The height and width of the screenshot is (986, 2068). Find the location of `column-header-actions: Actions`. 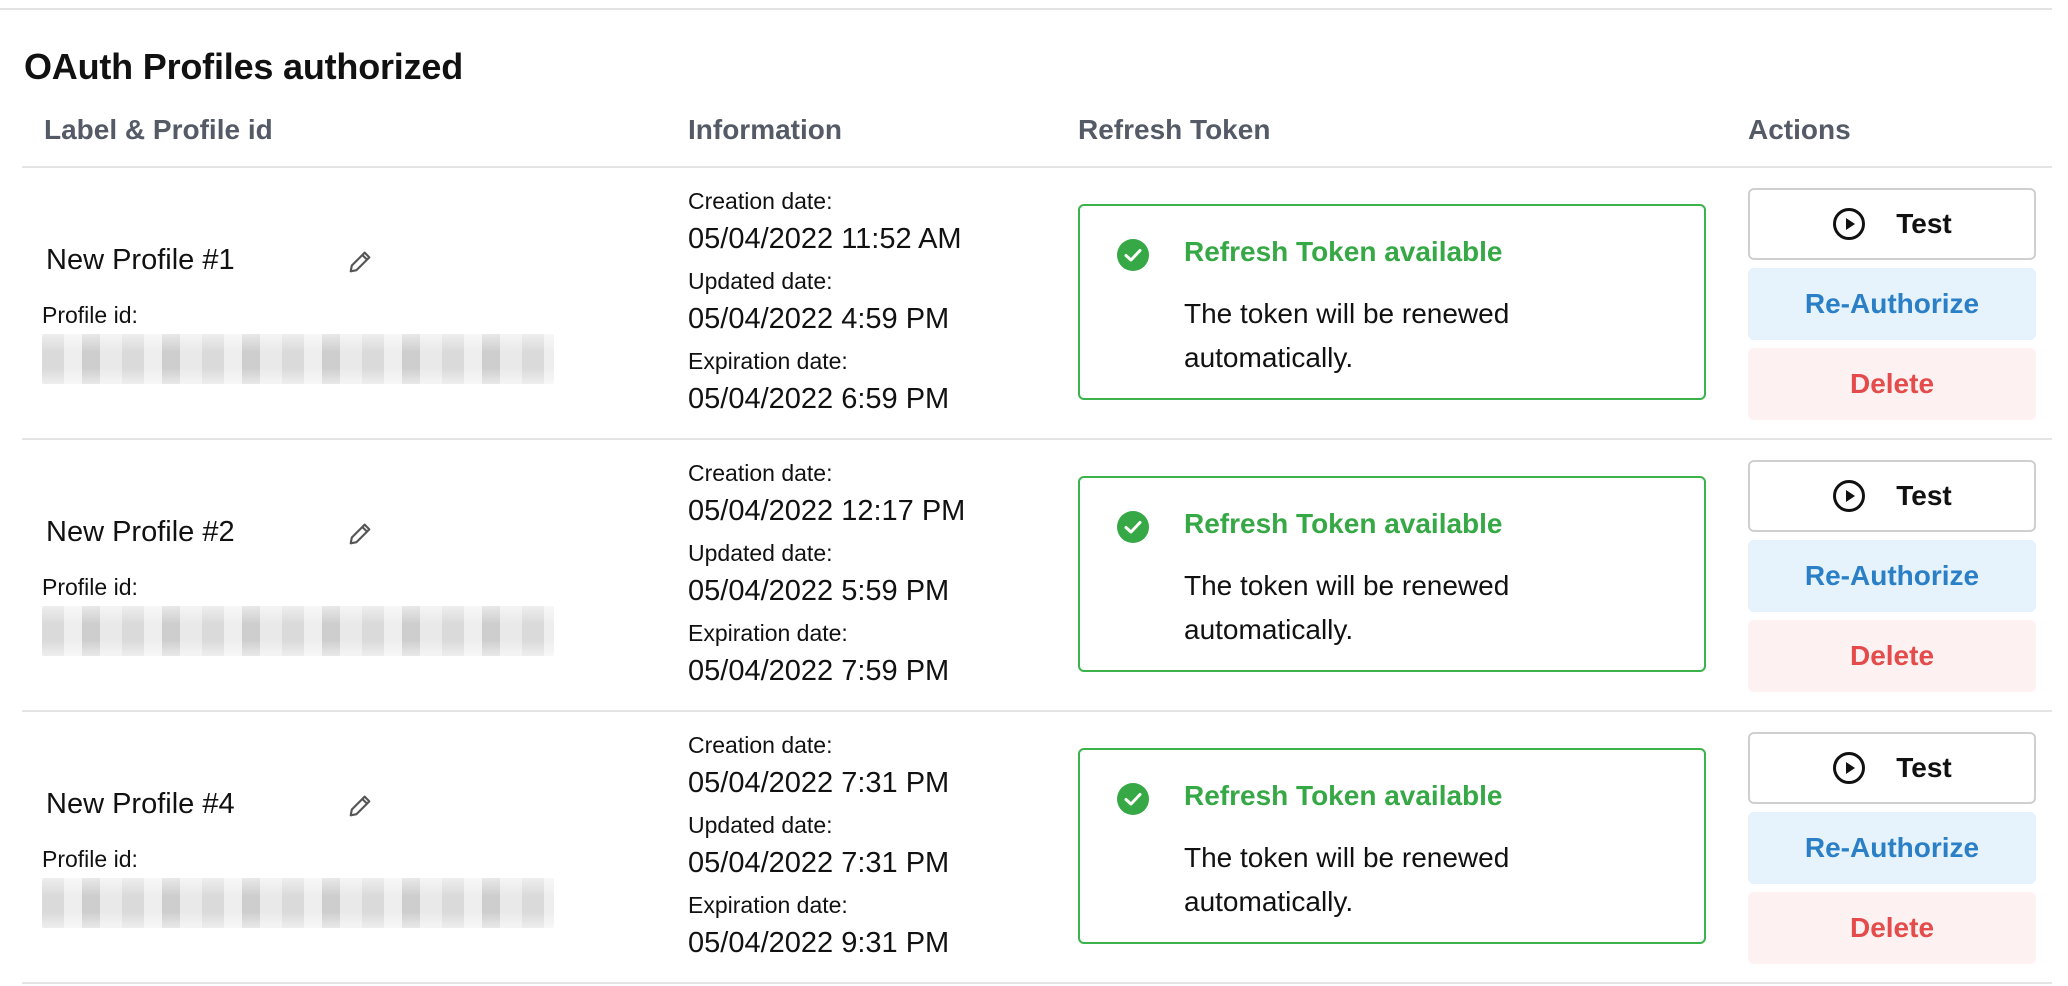

column-header-actions: Actions is located at coordinates (1799, 129).